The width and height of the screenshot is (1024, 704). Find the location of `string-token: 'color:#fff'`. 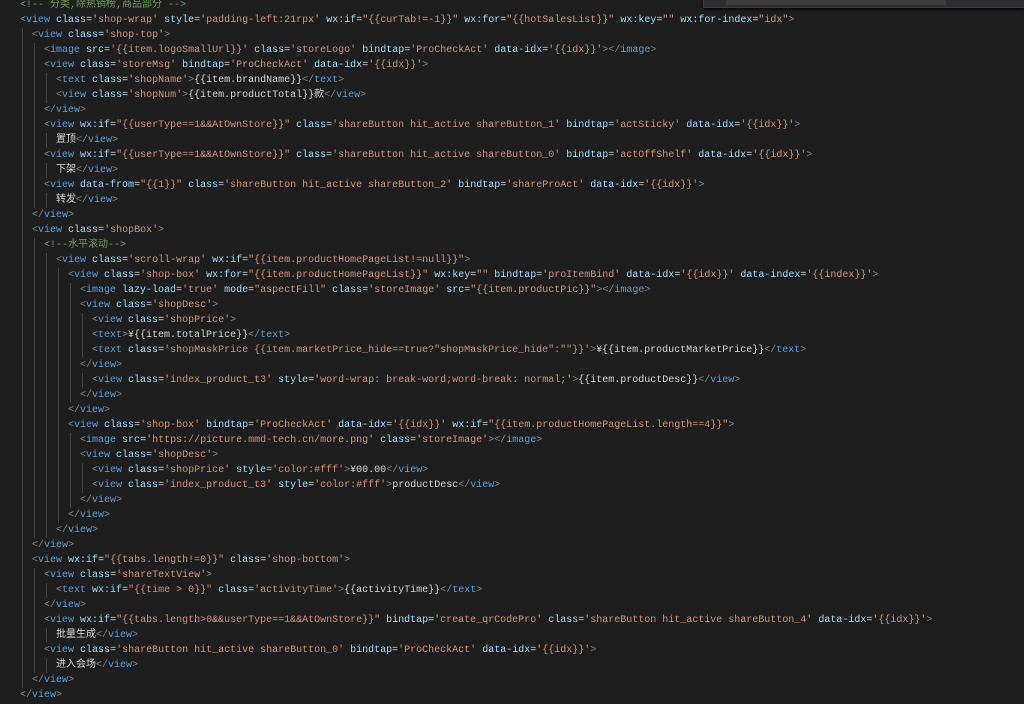

string-token: 'color:#fff' is located at coordinates (350, 485).